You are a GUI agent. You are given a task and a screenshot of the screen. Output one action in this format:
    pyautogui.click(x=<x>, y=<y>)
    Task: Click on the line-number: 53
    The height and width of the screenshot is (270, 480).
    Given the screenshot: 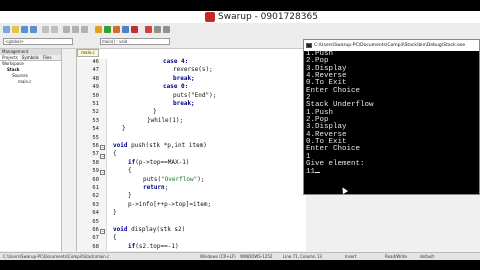 What is the action you would take?
    pyautogui.click(x=95, y=120)
    